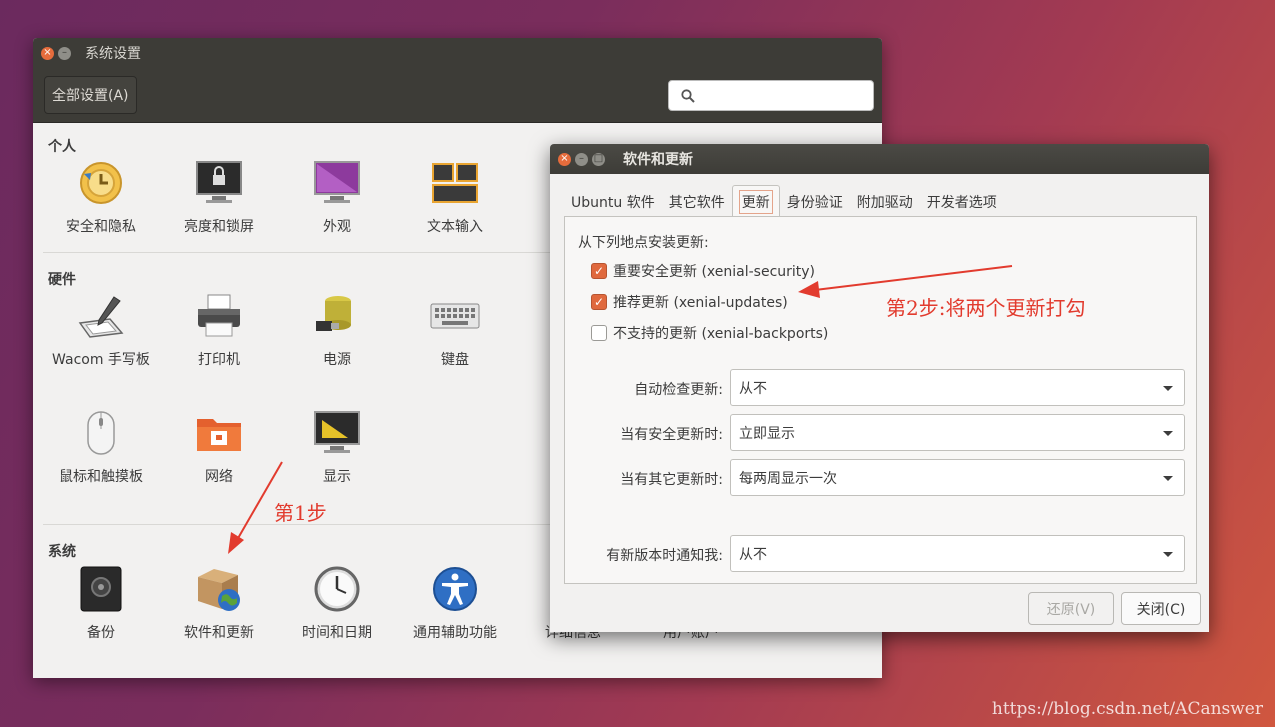 This screenshot has height=727, width=1275. Describe the element at coordinates (1127, 709) in the screenshot. I see `watermark: https://blog.csdn.net/ACanswer` at that location.